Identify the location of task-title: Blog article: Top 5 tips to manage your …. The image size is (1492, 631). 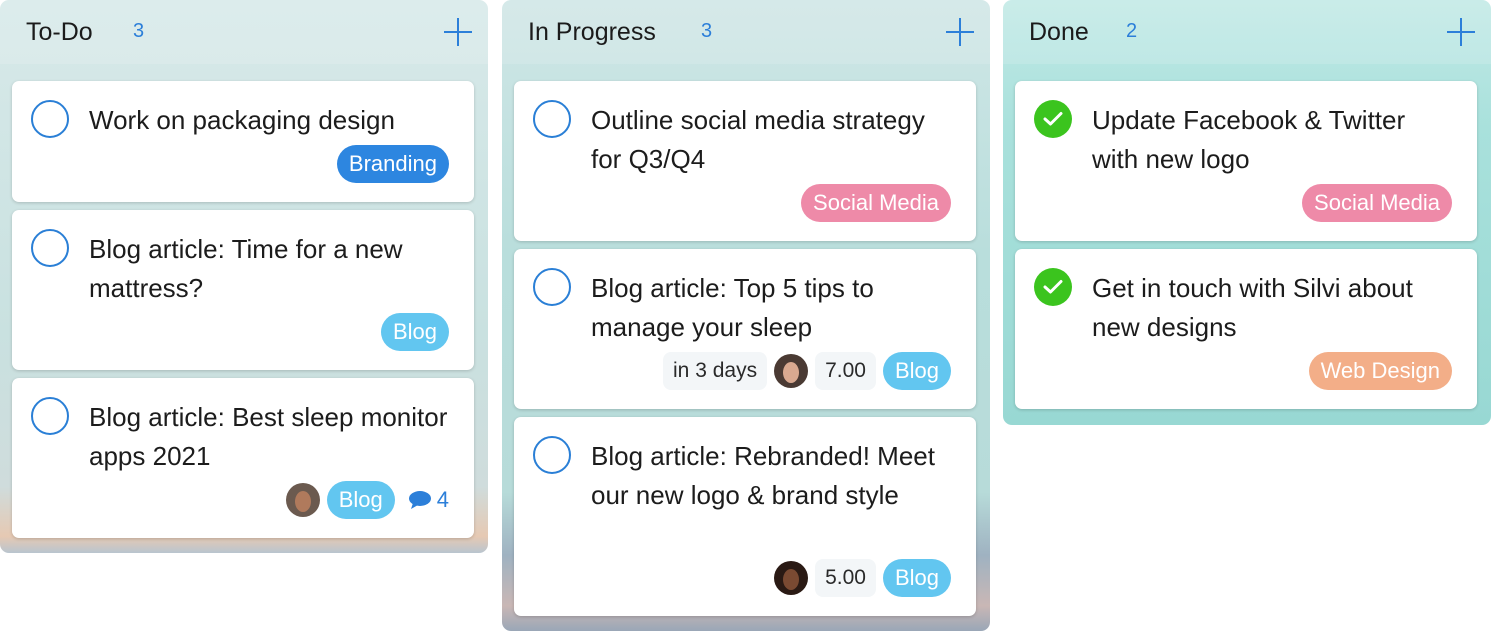
(732, 307).